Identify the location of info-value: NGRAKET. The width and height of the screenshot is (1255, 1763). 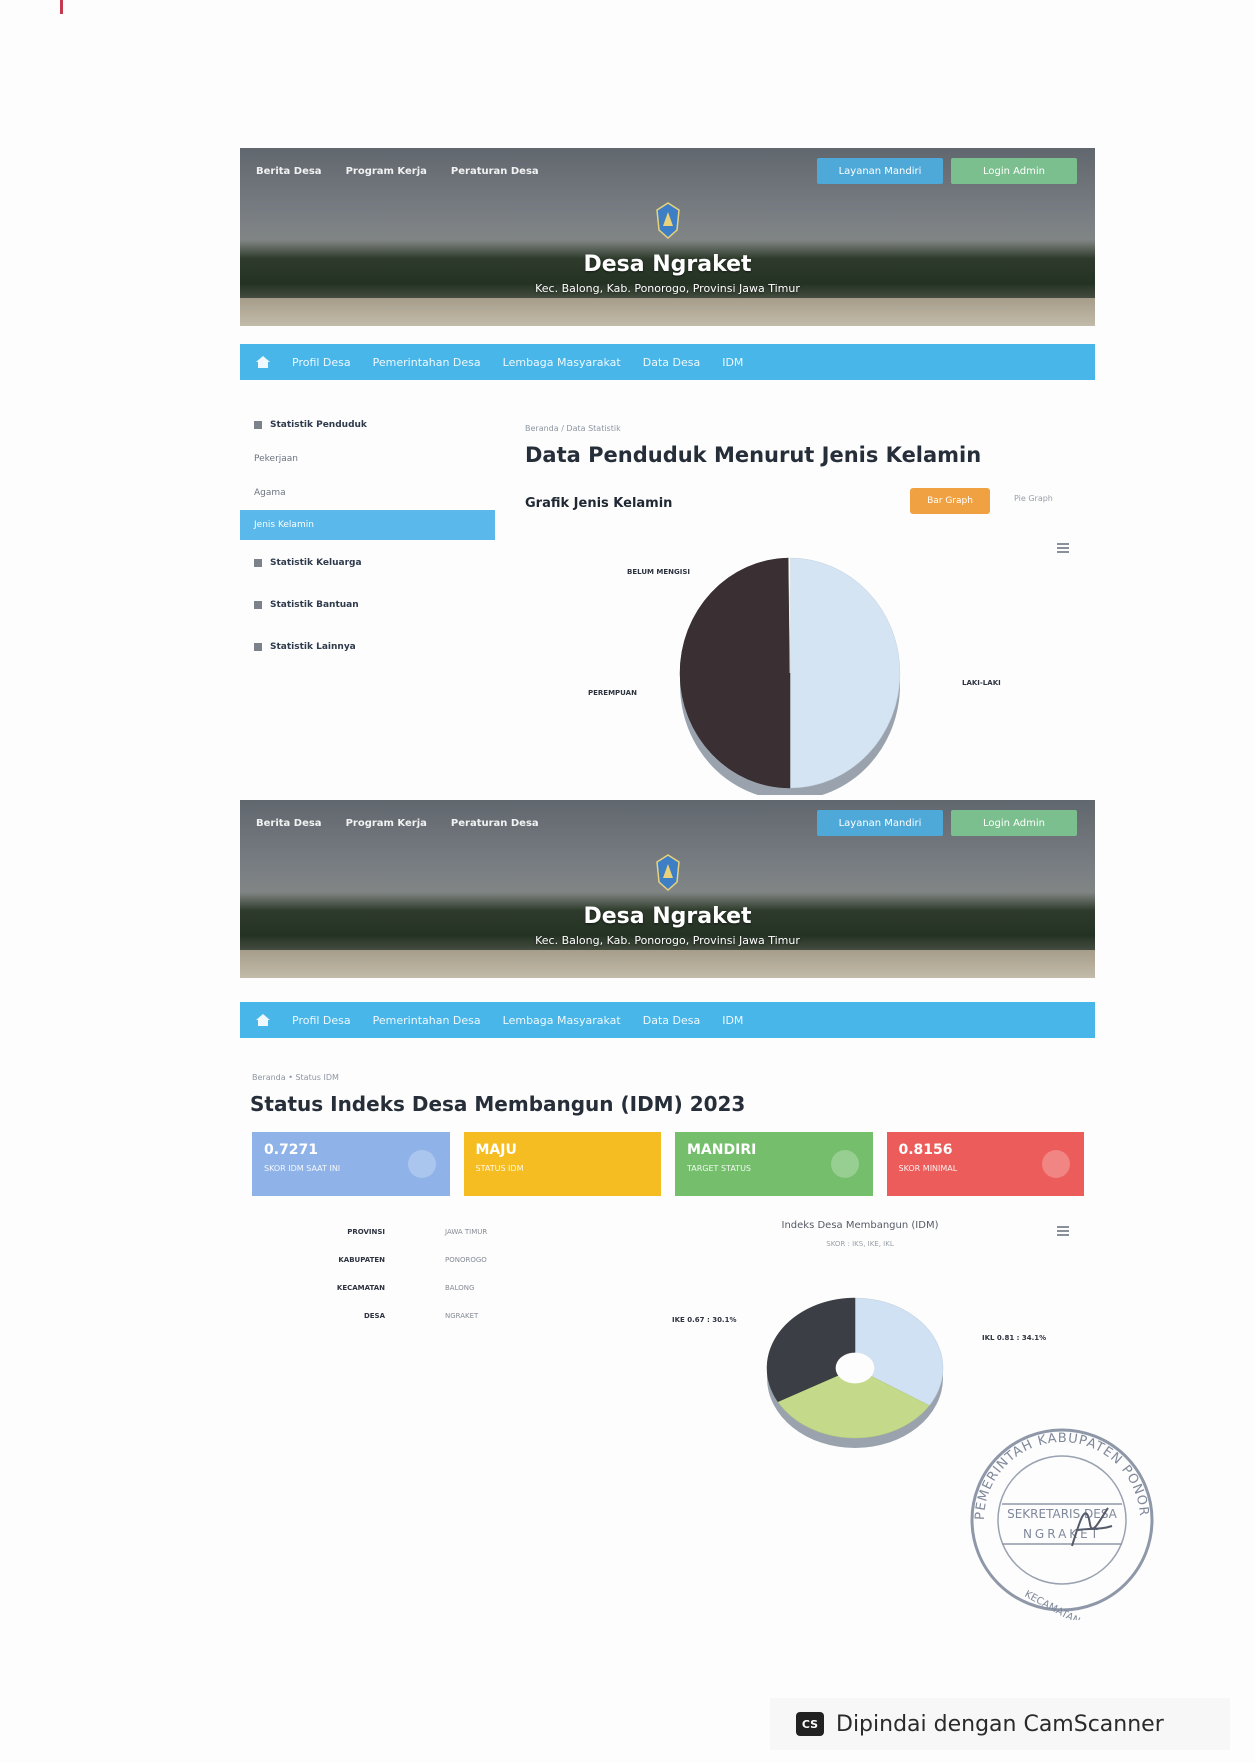
(462, 1316).